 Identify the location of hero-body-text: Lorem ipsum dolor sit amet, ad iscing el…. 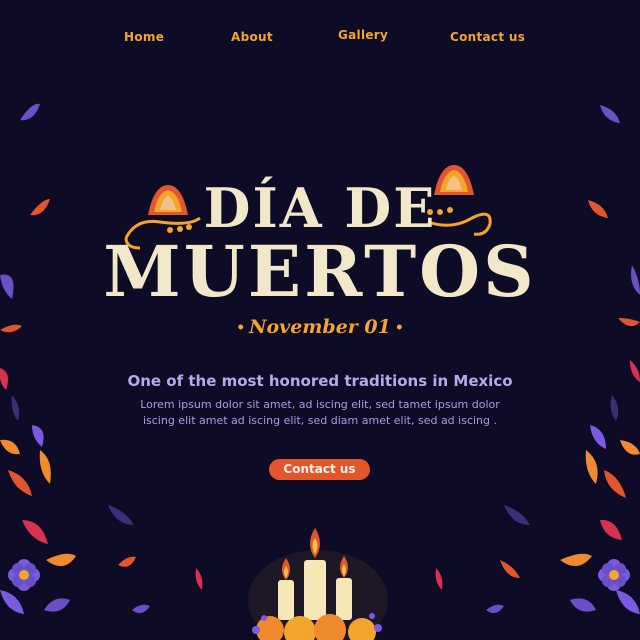
(320, 412).